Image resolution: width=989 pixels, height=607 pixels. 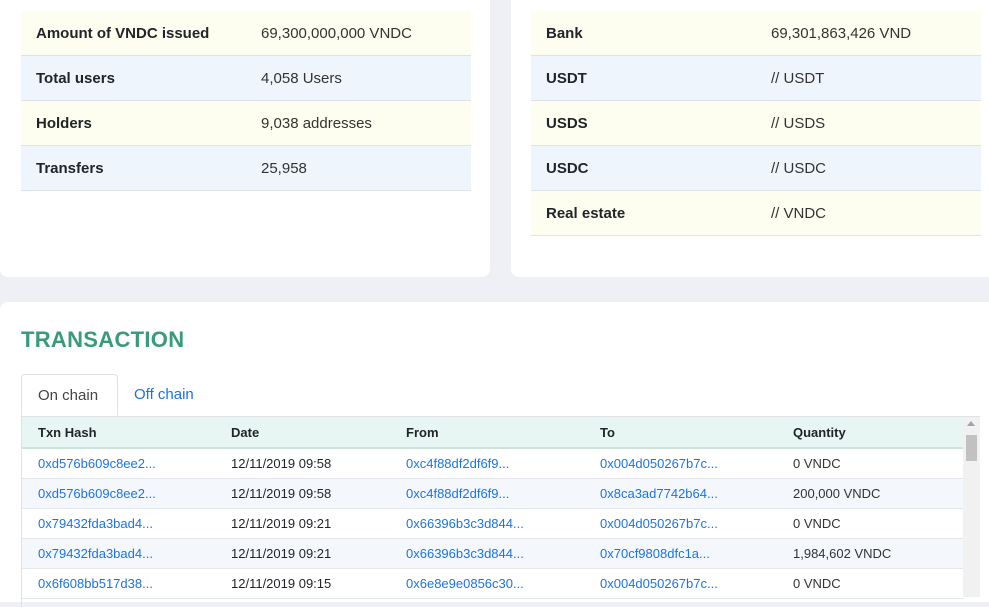 I want to click on reserve-label: Real estate, so click(x=643, y=213).